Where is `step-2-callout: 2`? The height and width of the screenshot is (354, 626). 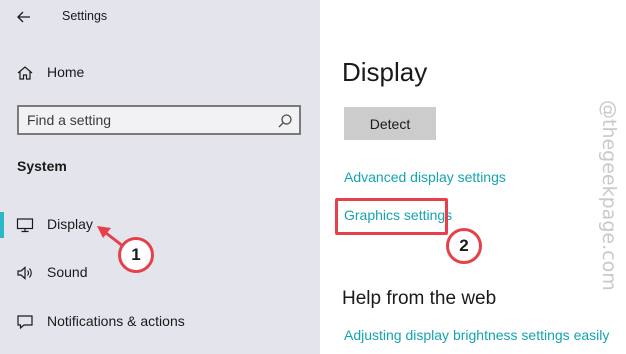 step-2-callout: 2 is located at coordinates (464, 246).